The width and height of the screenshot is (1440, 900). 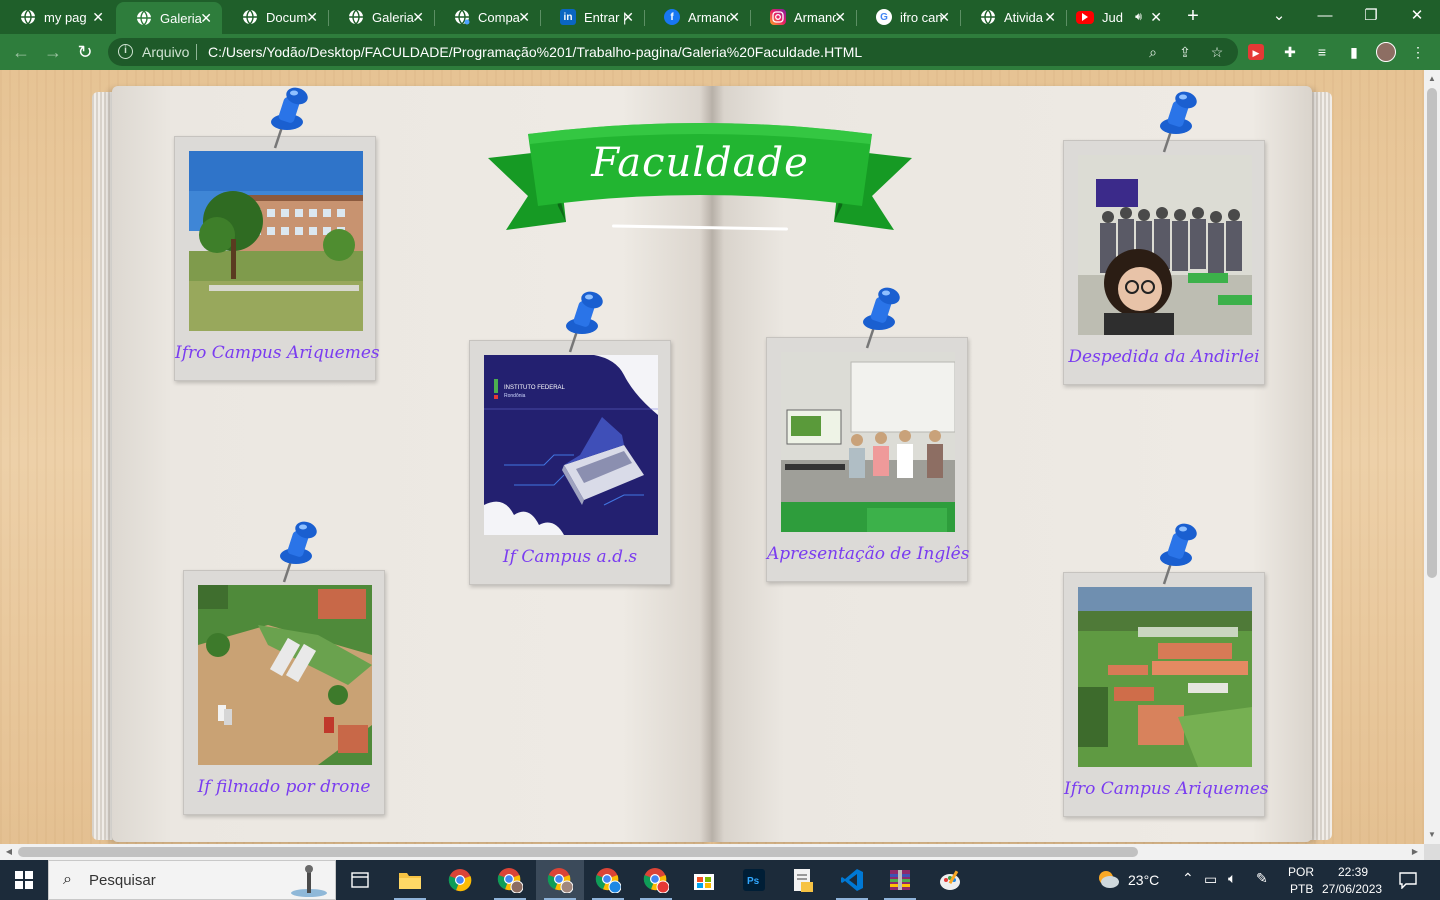 What do you see at coordinates (360, 880) in the screenshot?
I see `task-view-icon` at bounding box center [360, 880].